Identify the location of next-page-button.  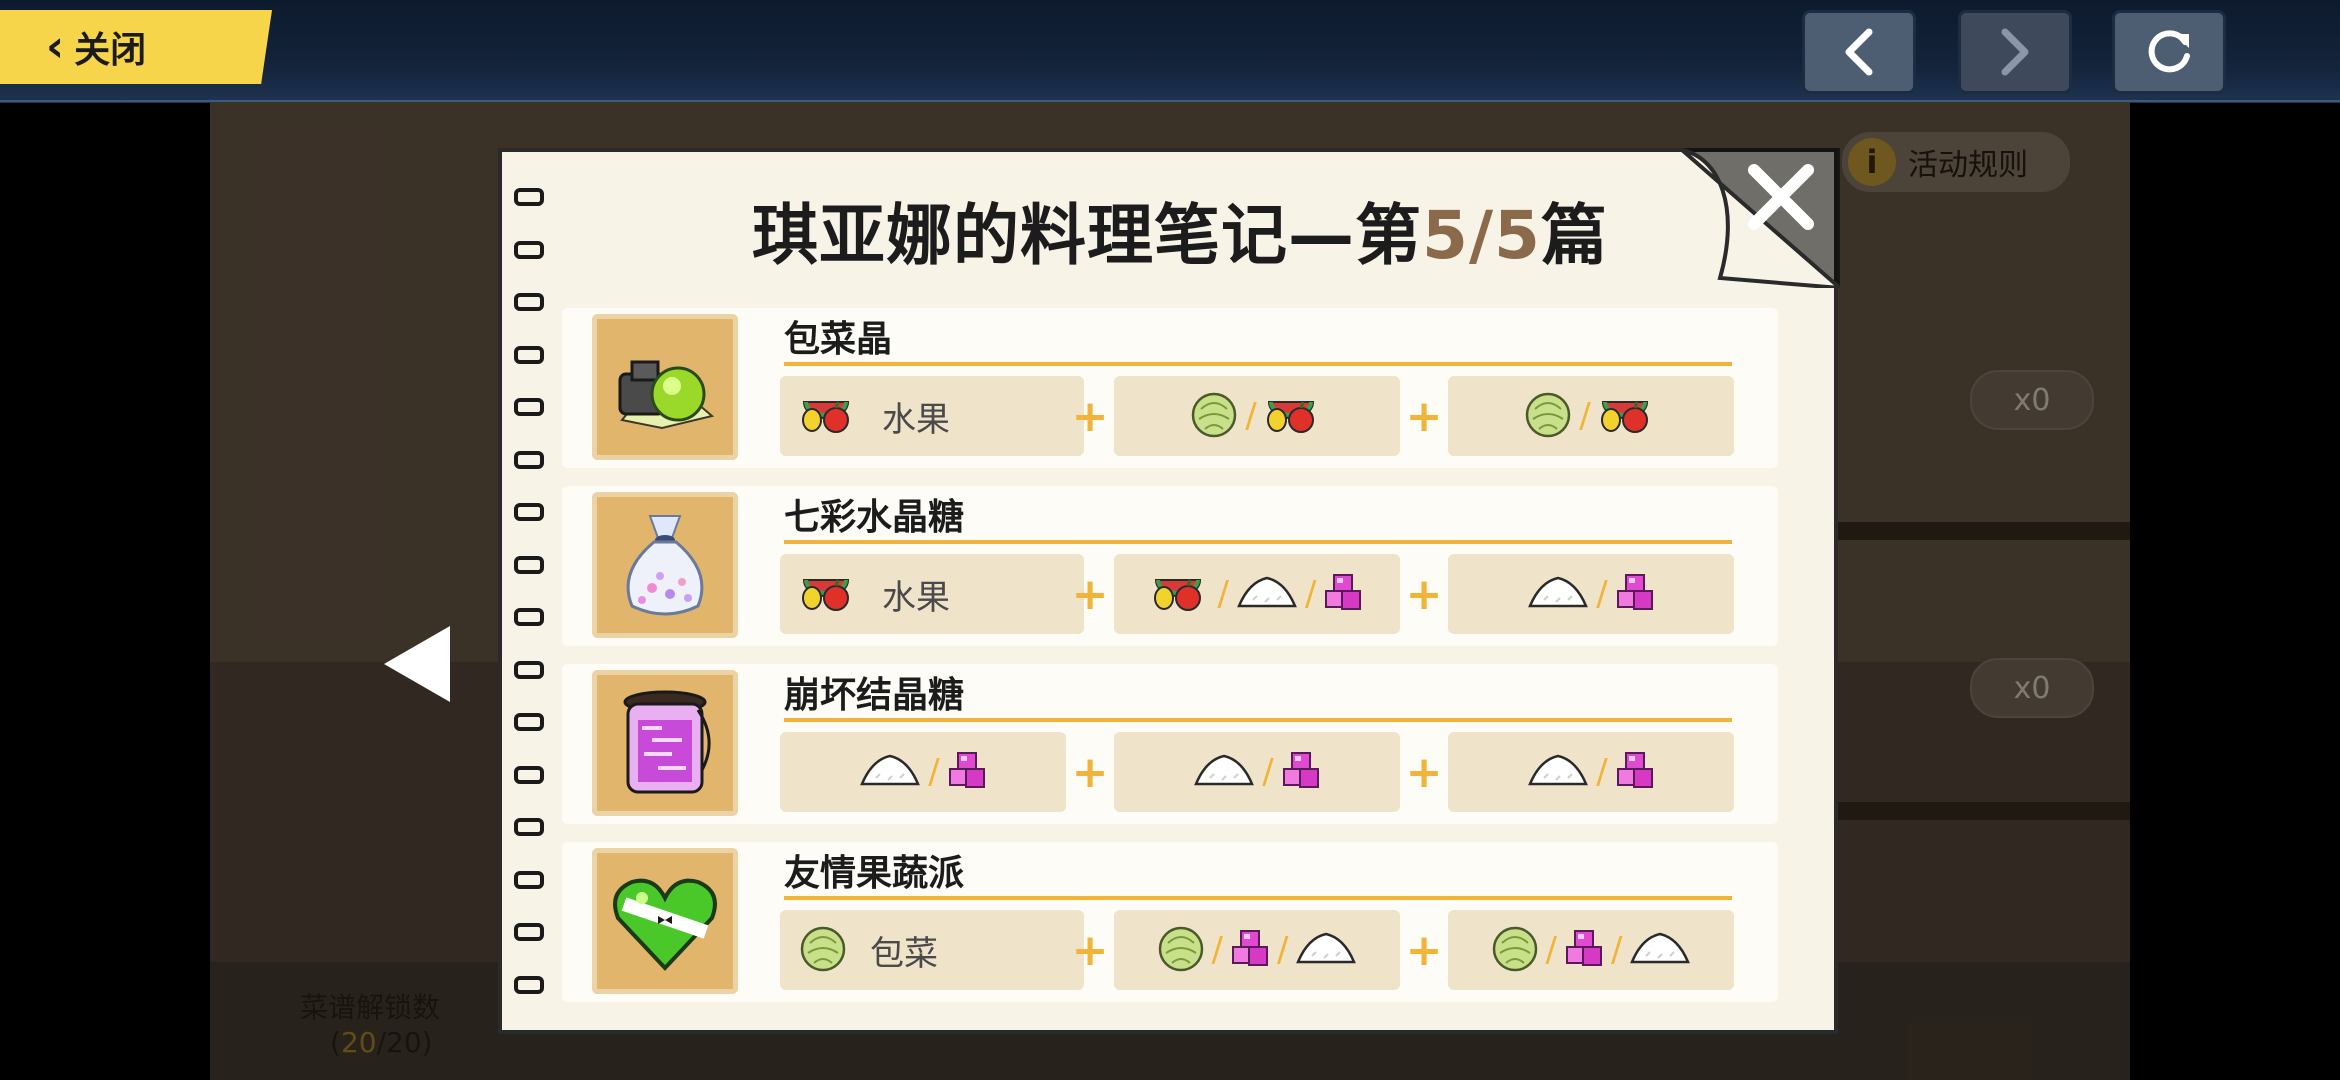
(2015, 52).